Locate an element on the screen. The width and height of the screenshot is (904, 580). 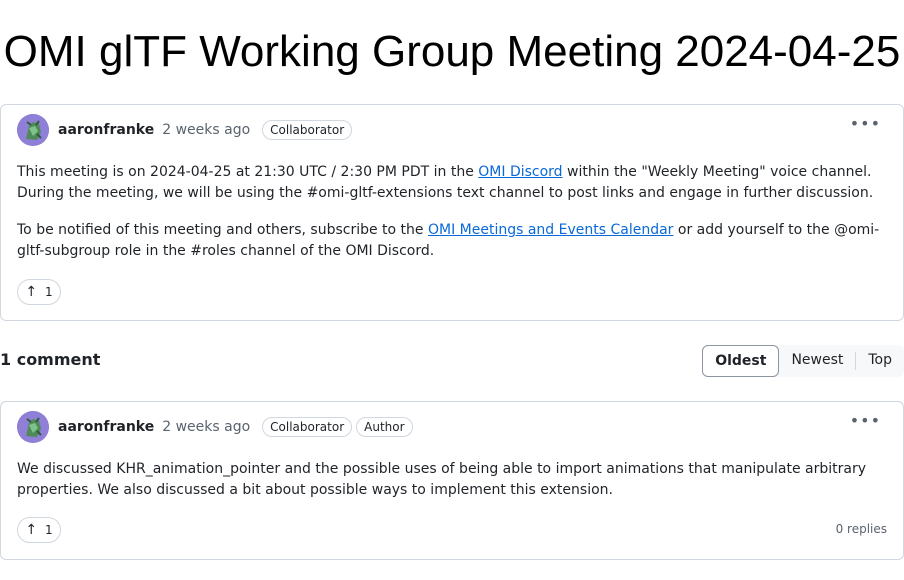
sort-segmented-control: Oldest Newest Top is located at coordinates (803, 361).